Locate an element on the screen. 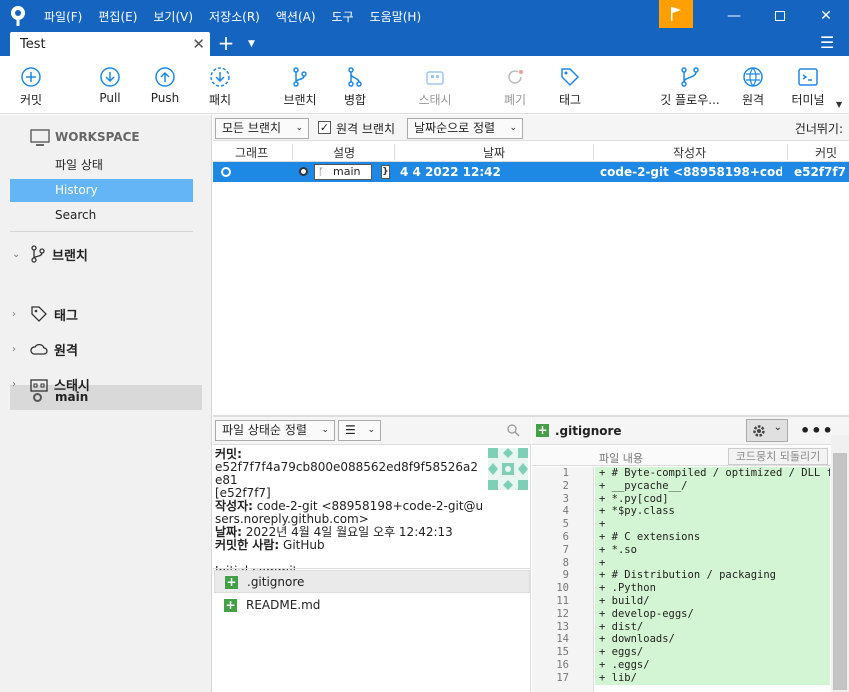 The width and height of the screenshot is (849, 692). diff-scrollbar is located at coordinates (840, 563).